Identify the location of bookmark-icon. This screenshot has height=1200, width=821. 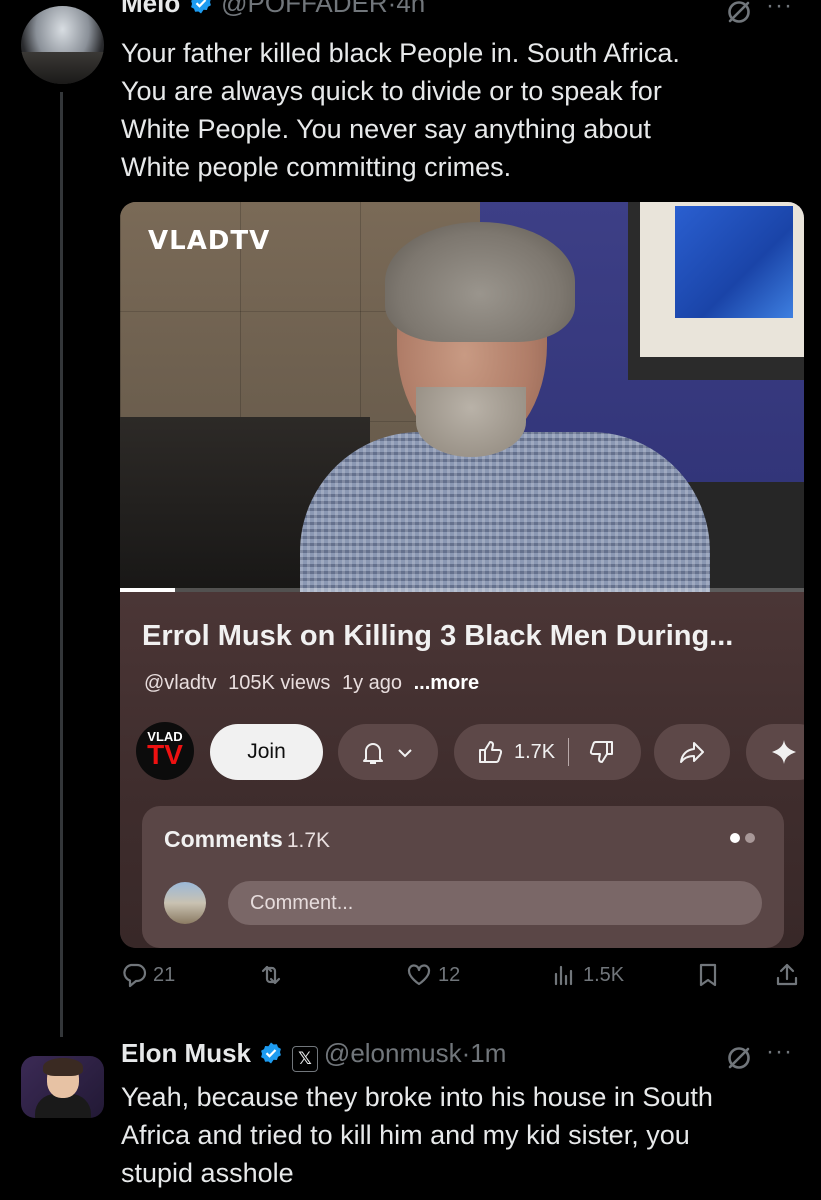
(708, 975).